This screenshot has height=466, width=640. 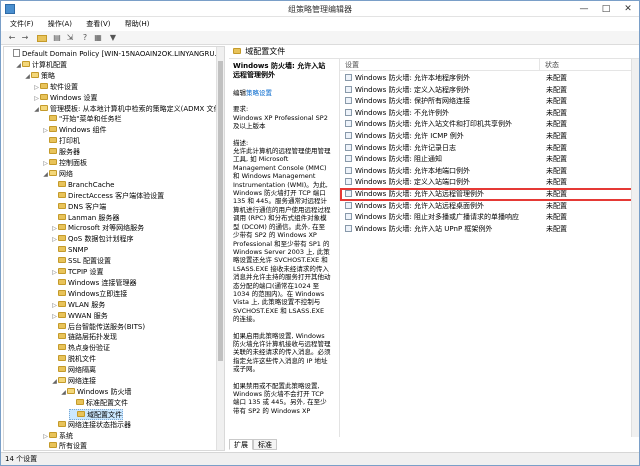 I want to click on tree-item: SNMP, so click(x=69, y=250).